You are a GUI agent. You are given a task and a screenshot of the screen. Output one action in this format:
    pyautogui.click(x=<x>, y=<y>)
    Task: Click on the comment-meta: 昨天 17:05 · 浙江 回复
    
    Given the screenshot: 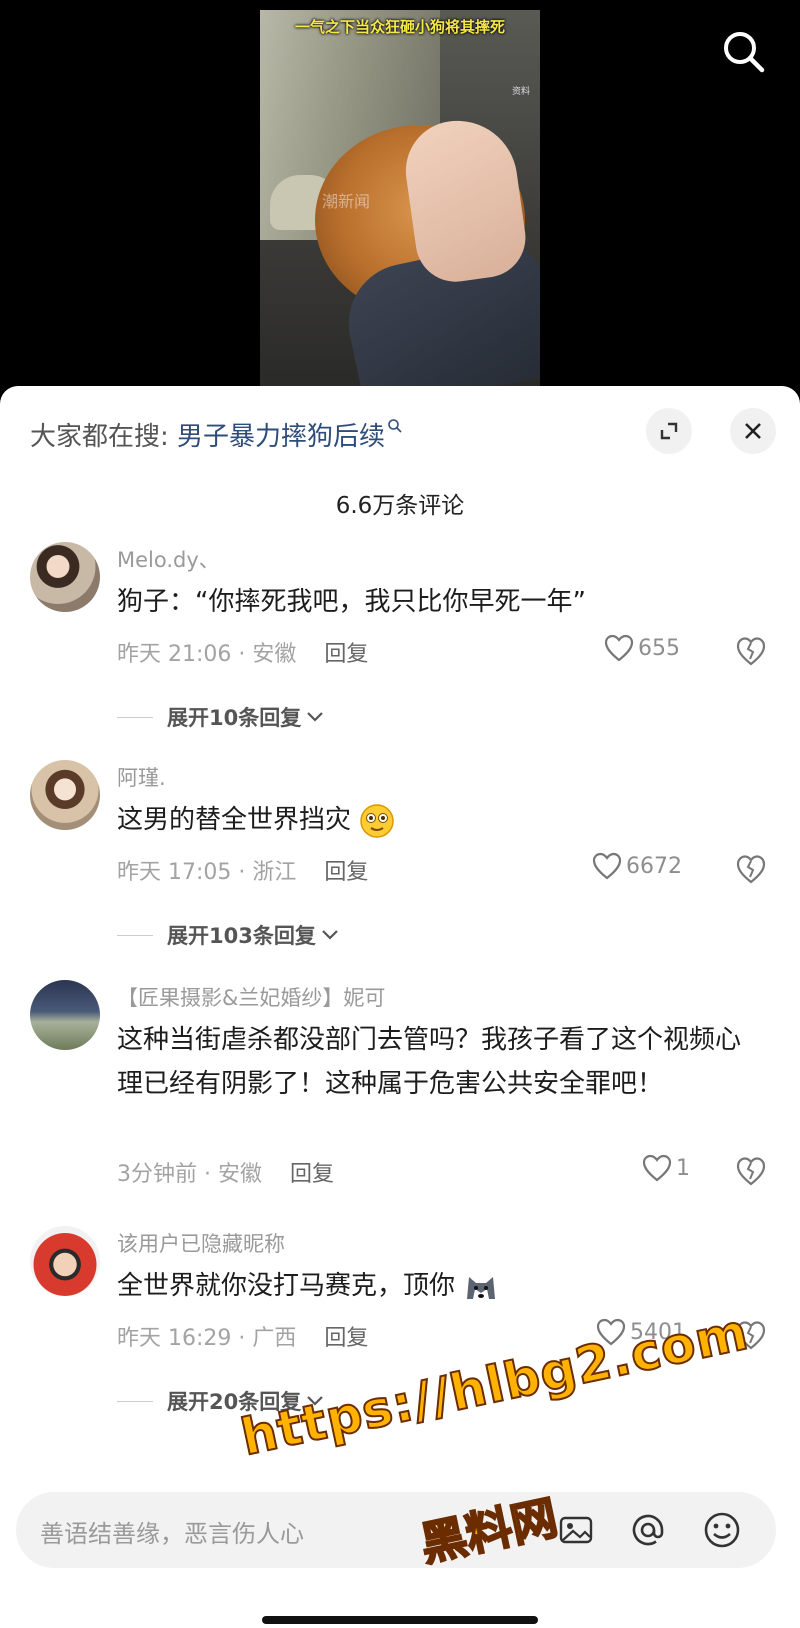 What is the action you would take?
    pyautogui.click(x=242, y=870)
    